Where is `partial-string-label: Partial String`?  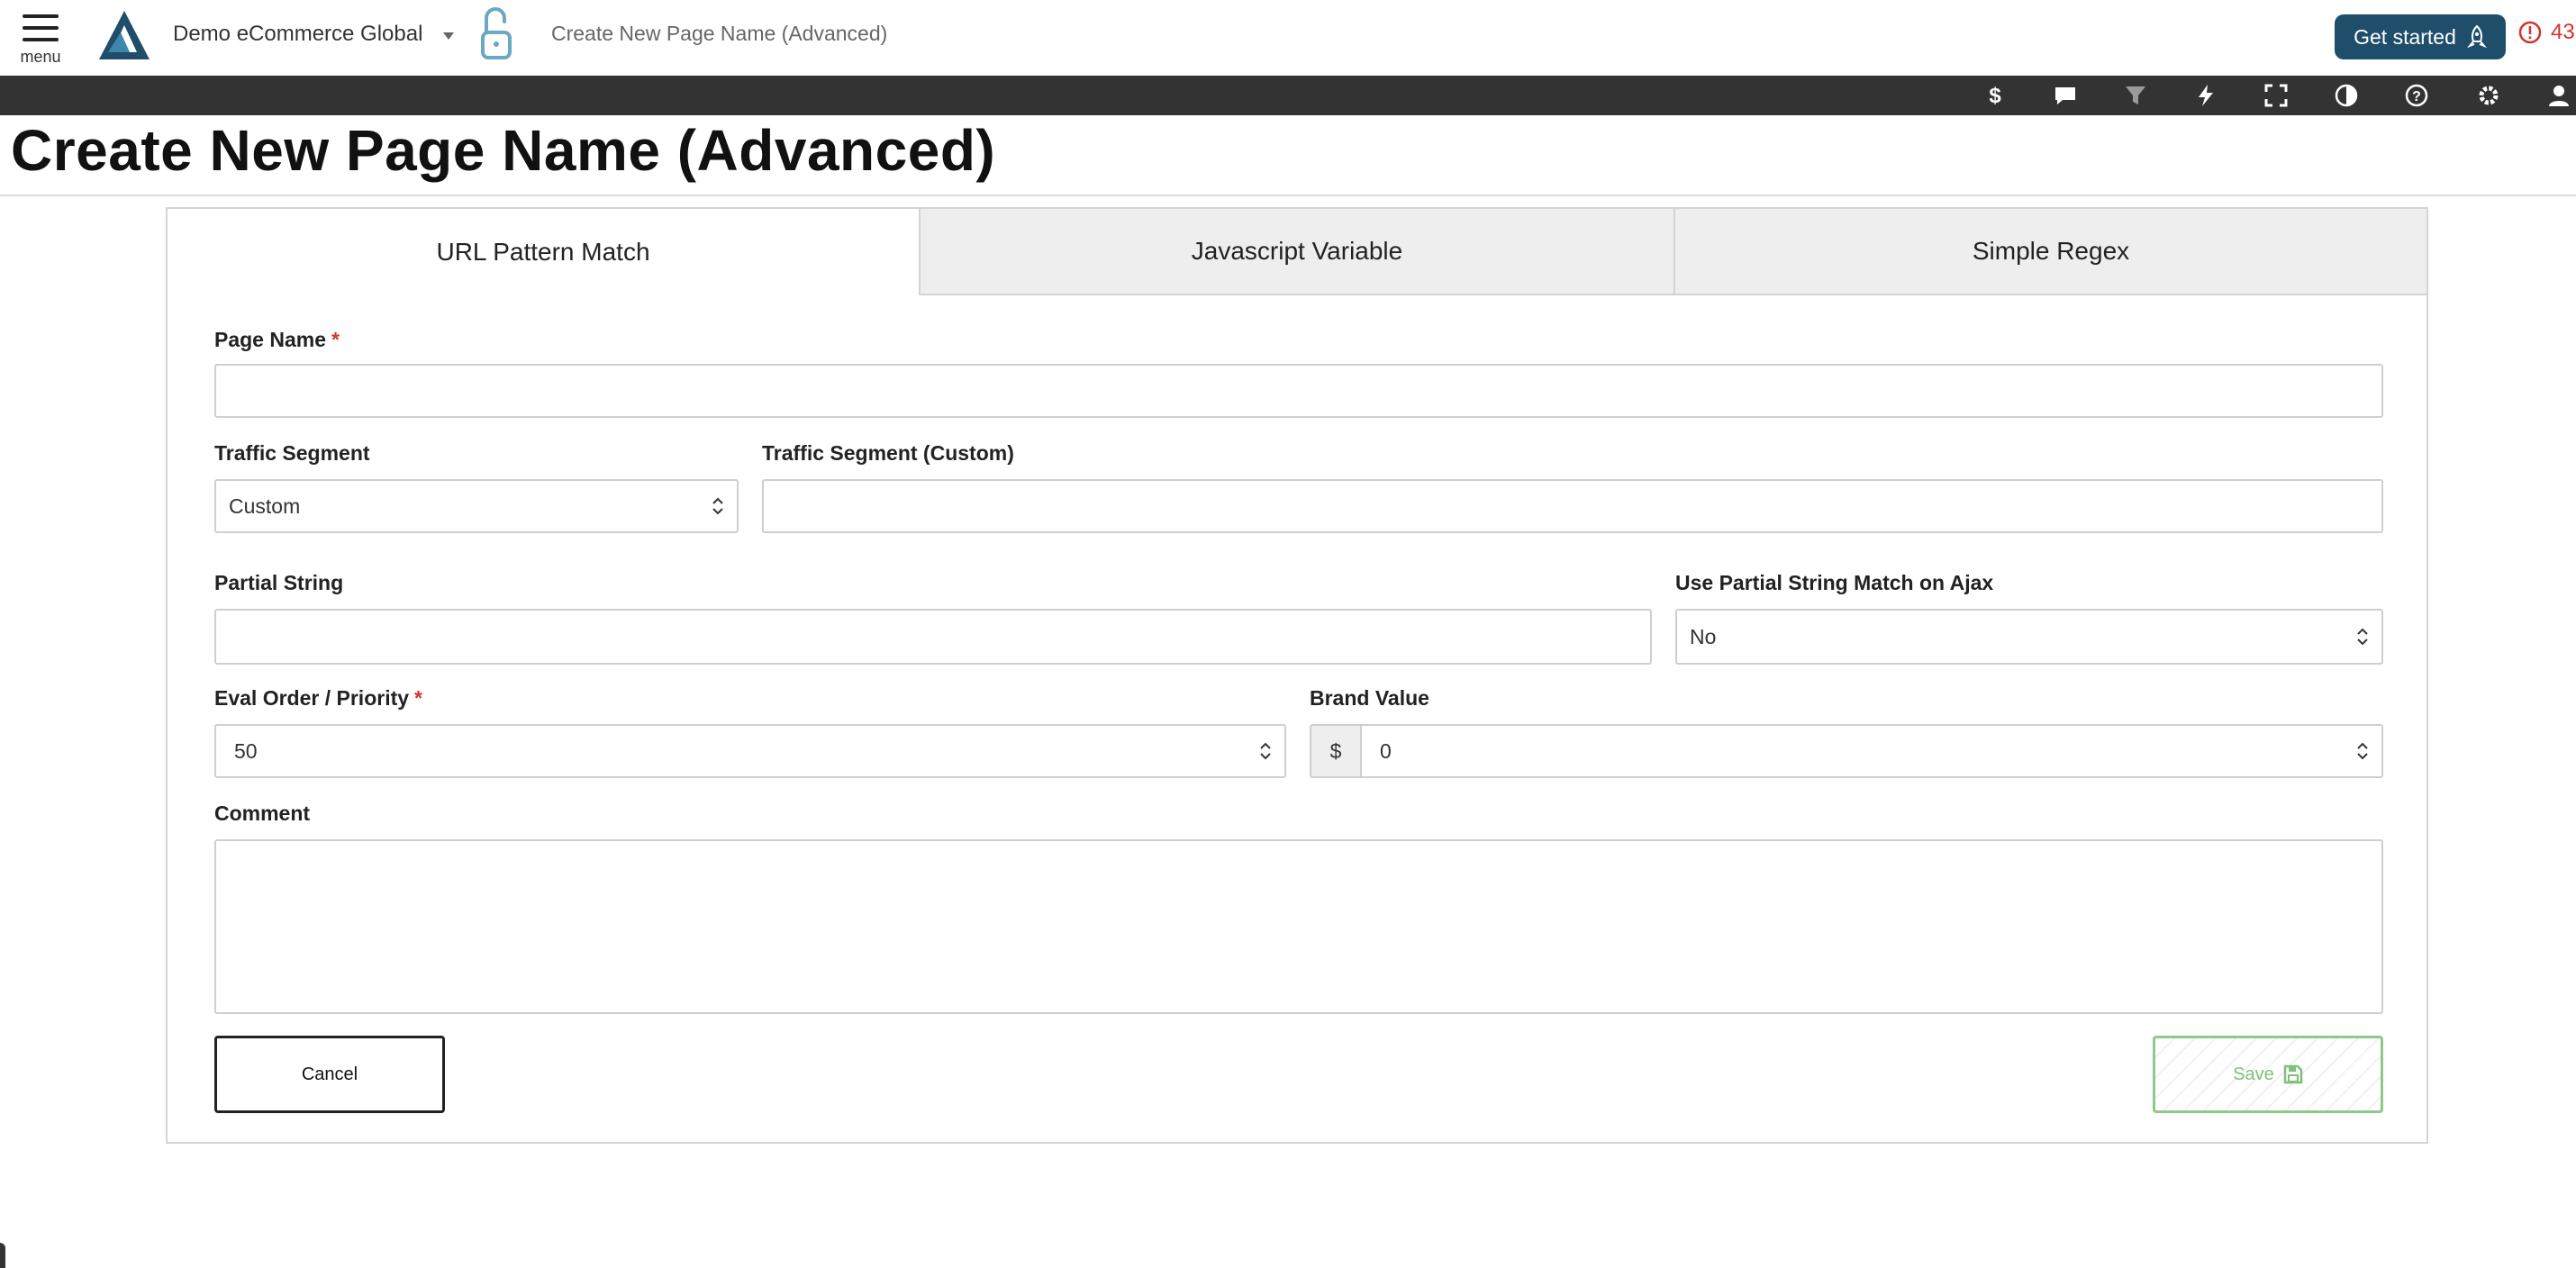
partial-string-label: Partial String is located at coordinates (279, 582).